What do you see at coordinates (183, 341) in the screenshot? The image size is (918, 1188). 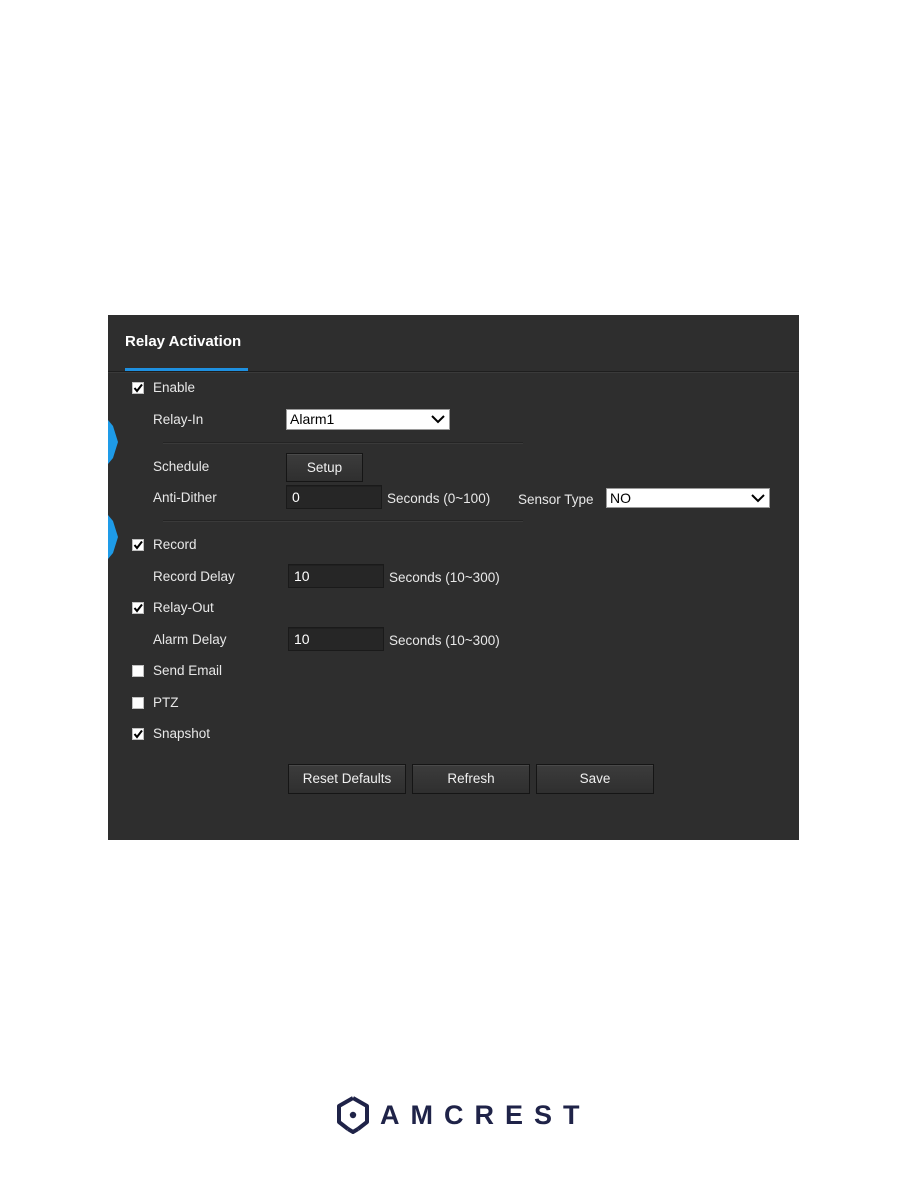 I see `panel-title: Relay Activation` at bounding box center [183, 341].